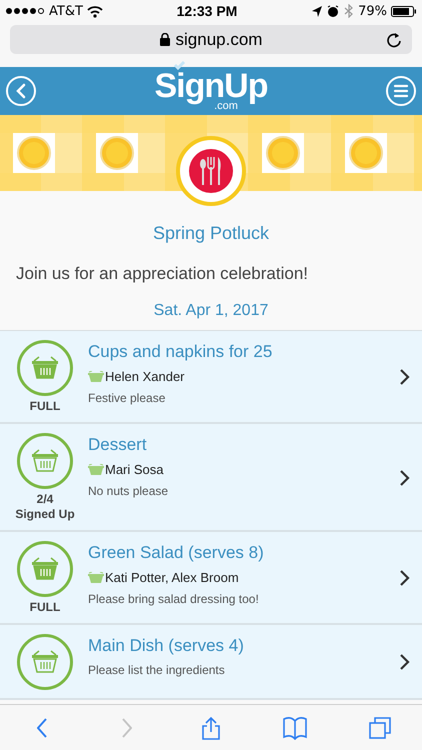  I want to click on clock-time: 12:33 PM, so click(207, 11).